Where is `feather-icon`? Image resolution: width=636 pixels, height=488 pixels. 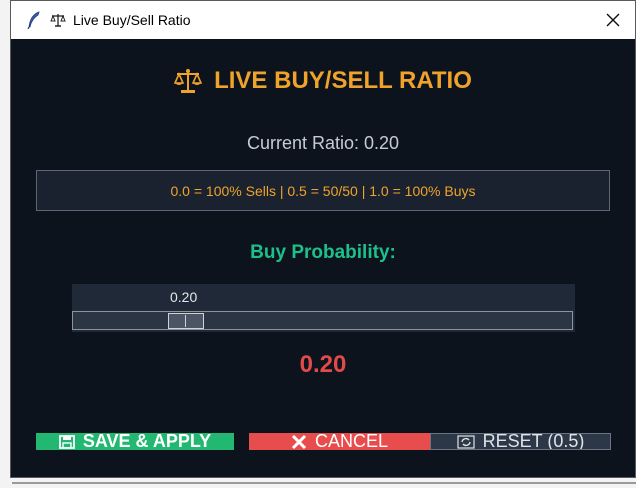
feather-icon is located at coordinates (34, 20).